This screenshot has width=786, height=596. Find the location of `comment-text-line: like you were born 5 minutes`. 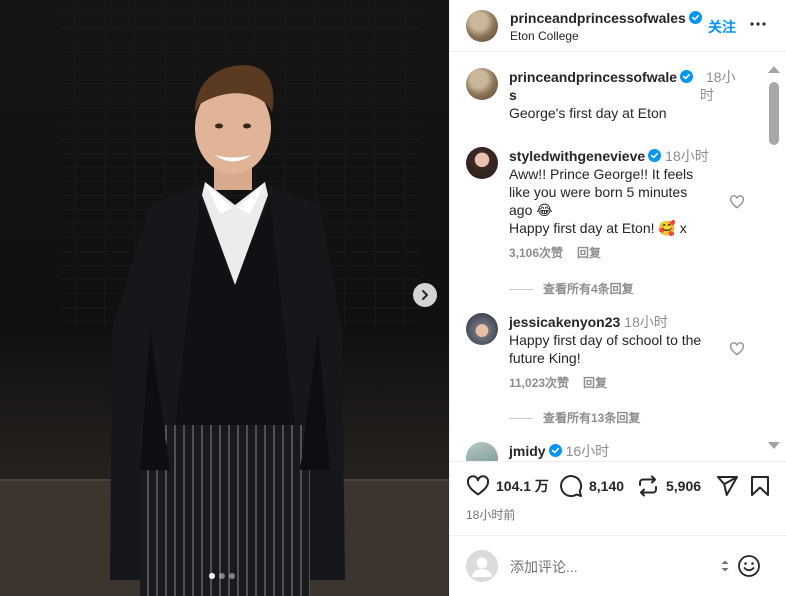

comment-text-line: like you were born 5 minutes is located at coordinates (598, 192).